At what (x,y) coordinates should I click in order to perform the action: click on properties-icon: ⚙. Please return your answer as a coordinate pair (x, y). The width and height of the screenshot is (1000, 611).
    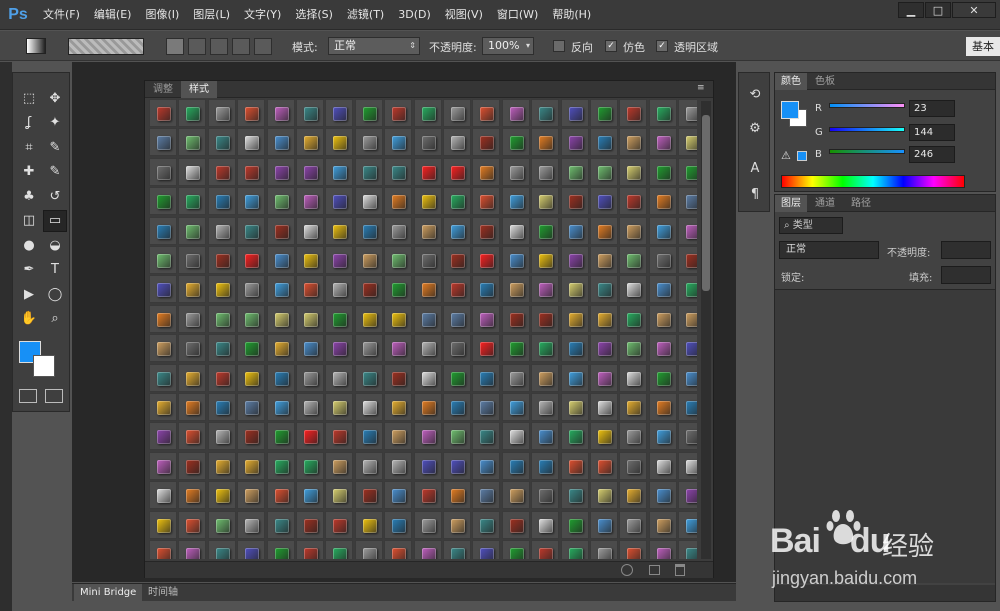
    Looking at the image, I should click on (755, 129).